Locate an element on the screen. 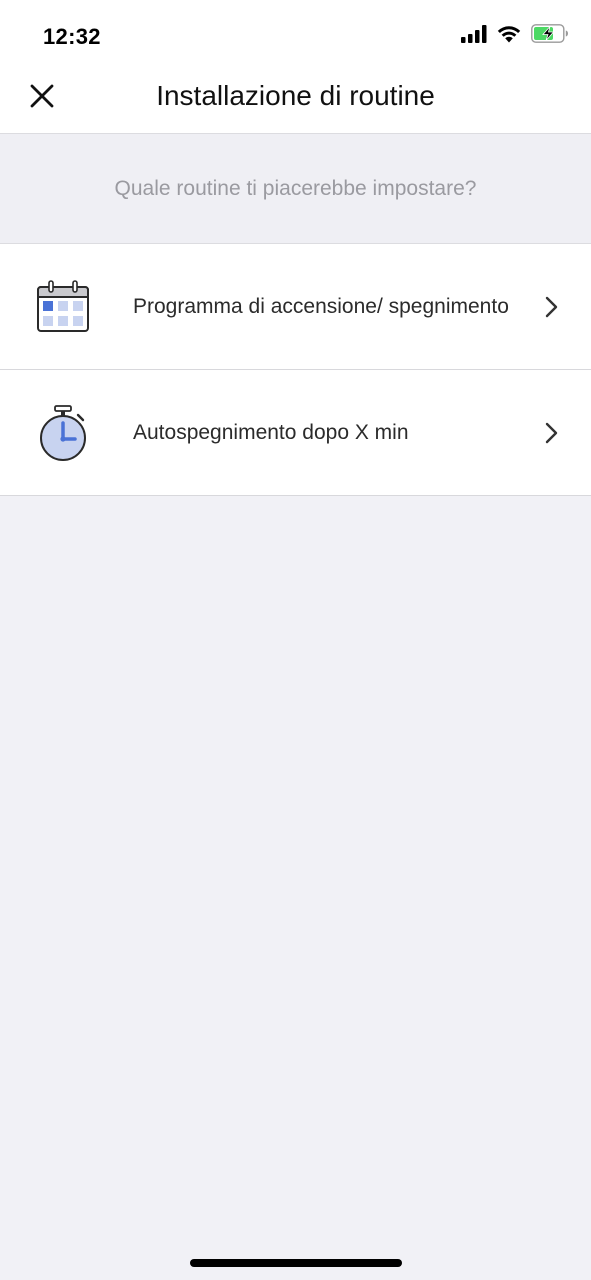  routine-item-auto-off: Autospegnimento dopo X min is located at coordinates (295, 433).